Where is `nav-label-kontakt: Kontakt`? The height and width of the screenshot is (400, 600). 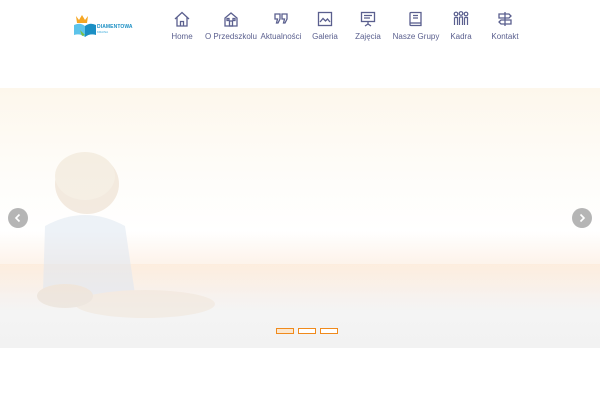
nav-label-kontakt: Kontakt is located at coordinates (505, 36).